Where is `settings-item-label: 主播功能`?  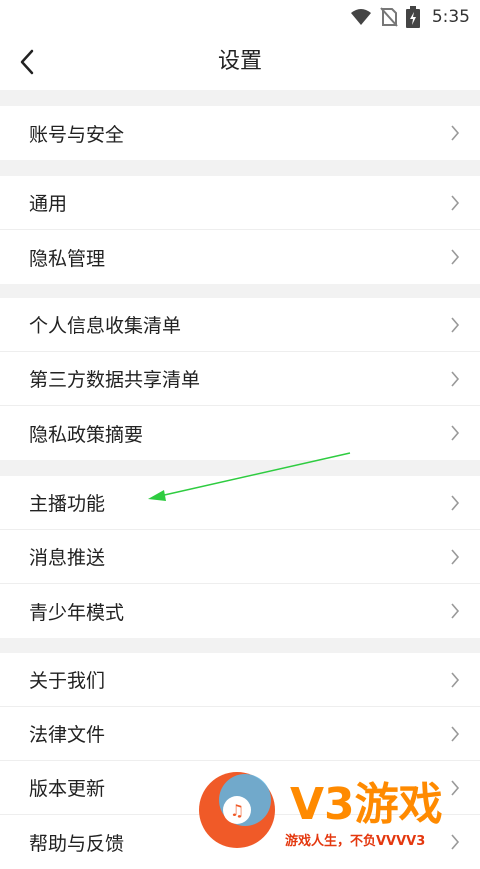 settings-item-label: 主播功能 is located at coordinates (67, 504).